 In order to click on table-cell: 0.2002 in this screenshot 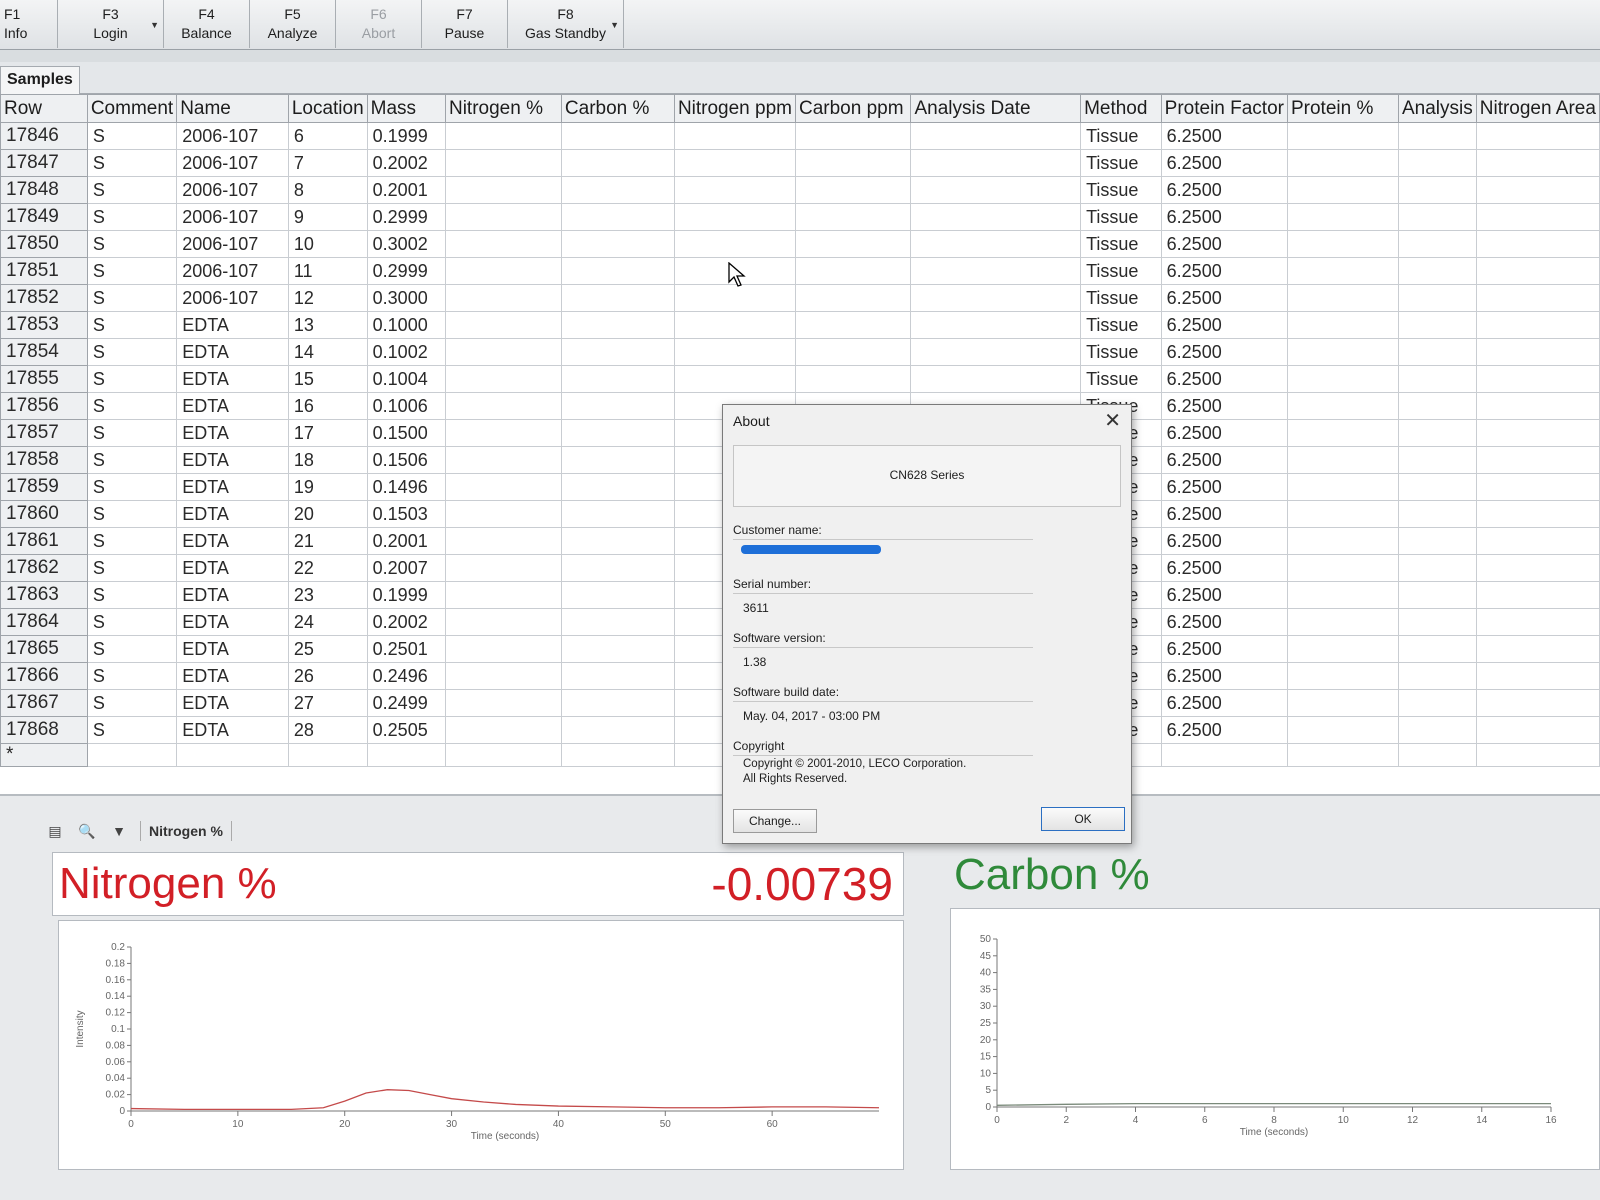, I will do `click(406, 163)`.